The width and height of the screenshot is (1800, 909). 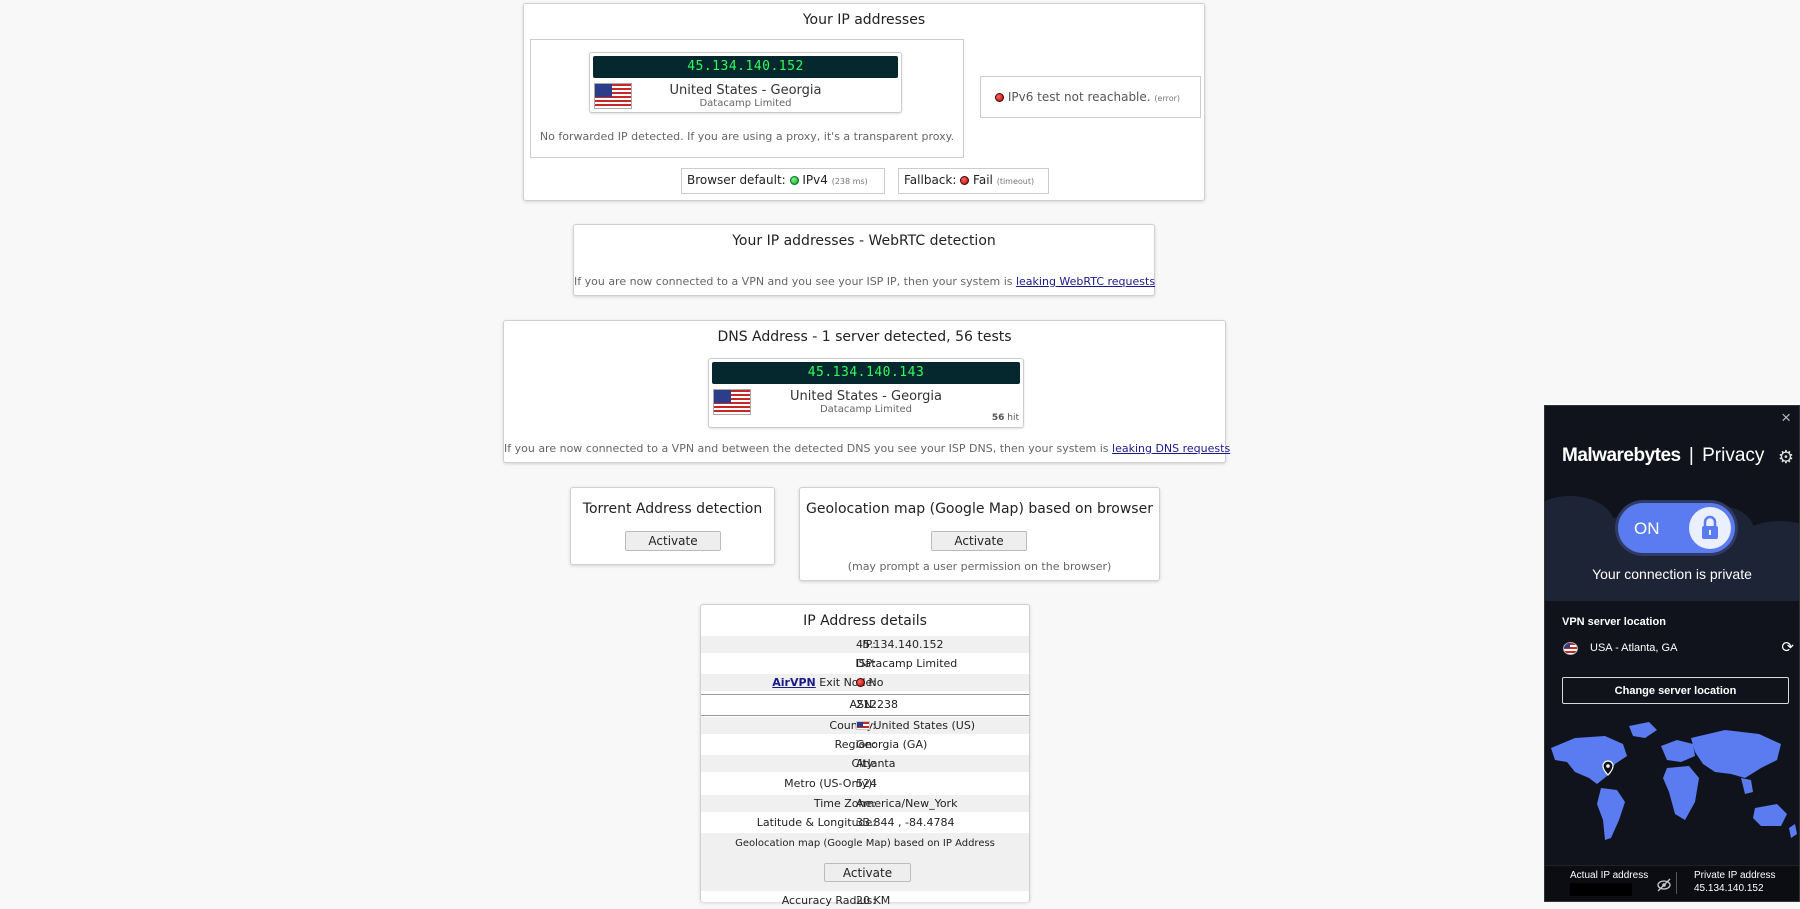 I want to click on webrtc-leak-link: leaking WebRTC requests, so click(x=1085, y=281).